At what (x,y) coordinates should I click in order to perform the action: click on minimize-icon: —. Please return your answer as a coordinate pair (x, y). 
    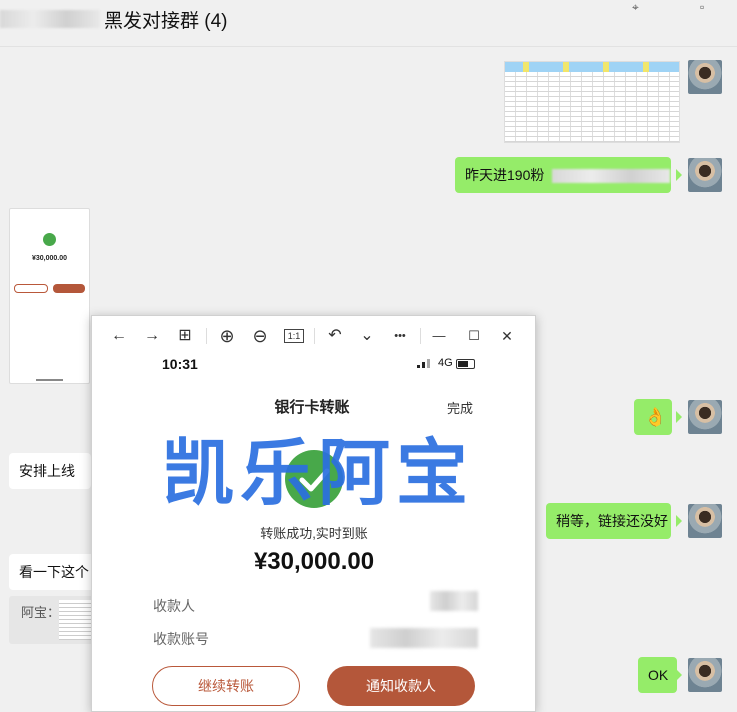
    Looking at the image, I should click on (439, 336).